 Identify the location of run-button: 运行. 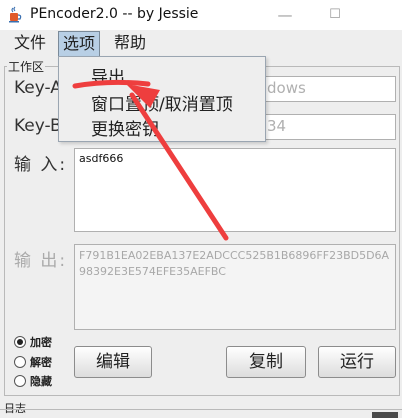
(357, 362).